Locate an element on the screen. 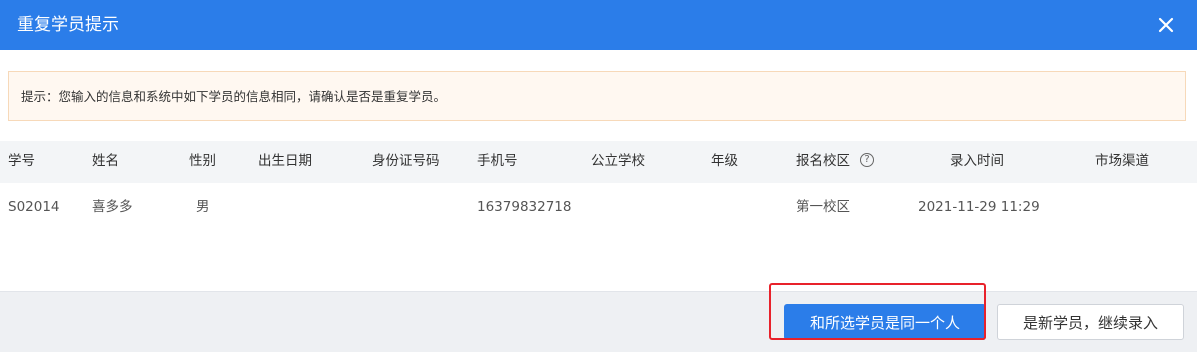 Image resolution: width=1197 pixels, height=352 pixels. column-header-id-number: 身份证号码 is located at coordinates (406, 161).